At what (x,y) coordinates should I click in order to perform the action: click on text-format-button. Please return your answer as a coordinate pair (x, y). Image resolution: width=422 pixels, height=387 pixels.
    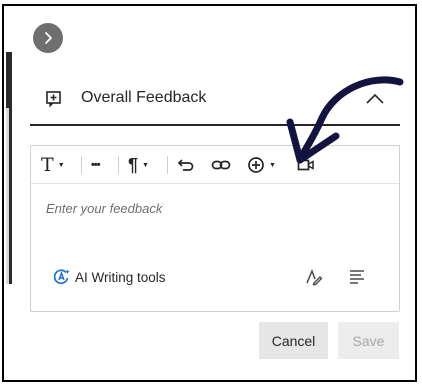
    Looking at the image, I should click on (314, 279).